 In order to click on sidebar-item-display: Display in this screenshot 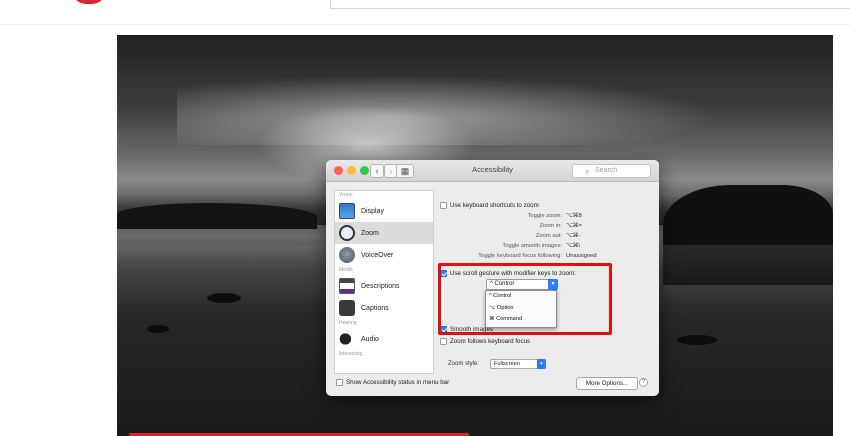, I will do `click(384, 211)`.